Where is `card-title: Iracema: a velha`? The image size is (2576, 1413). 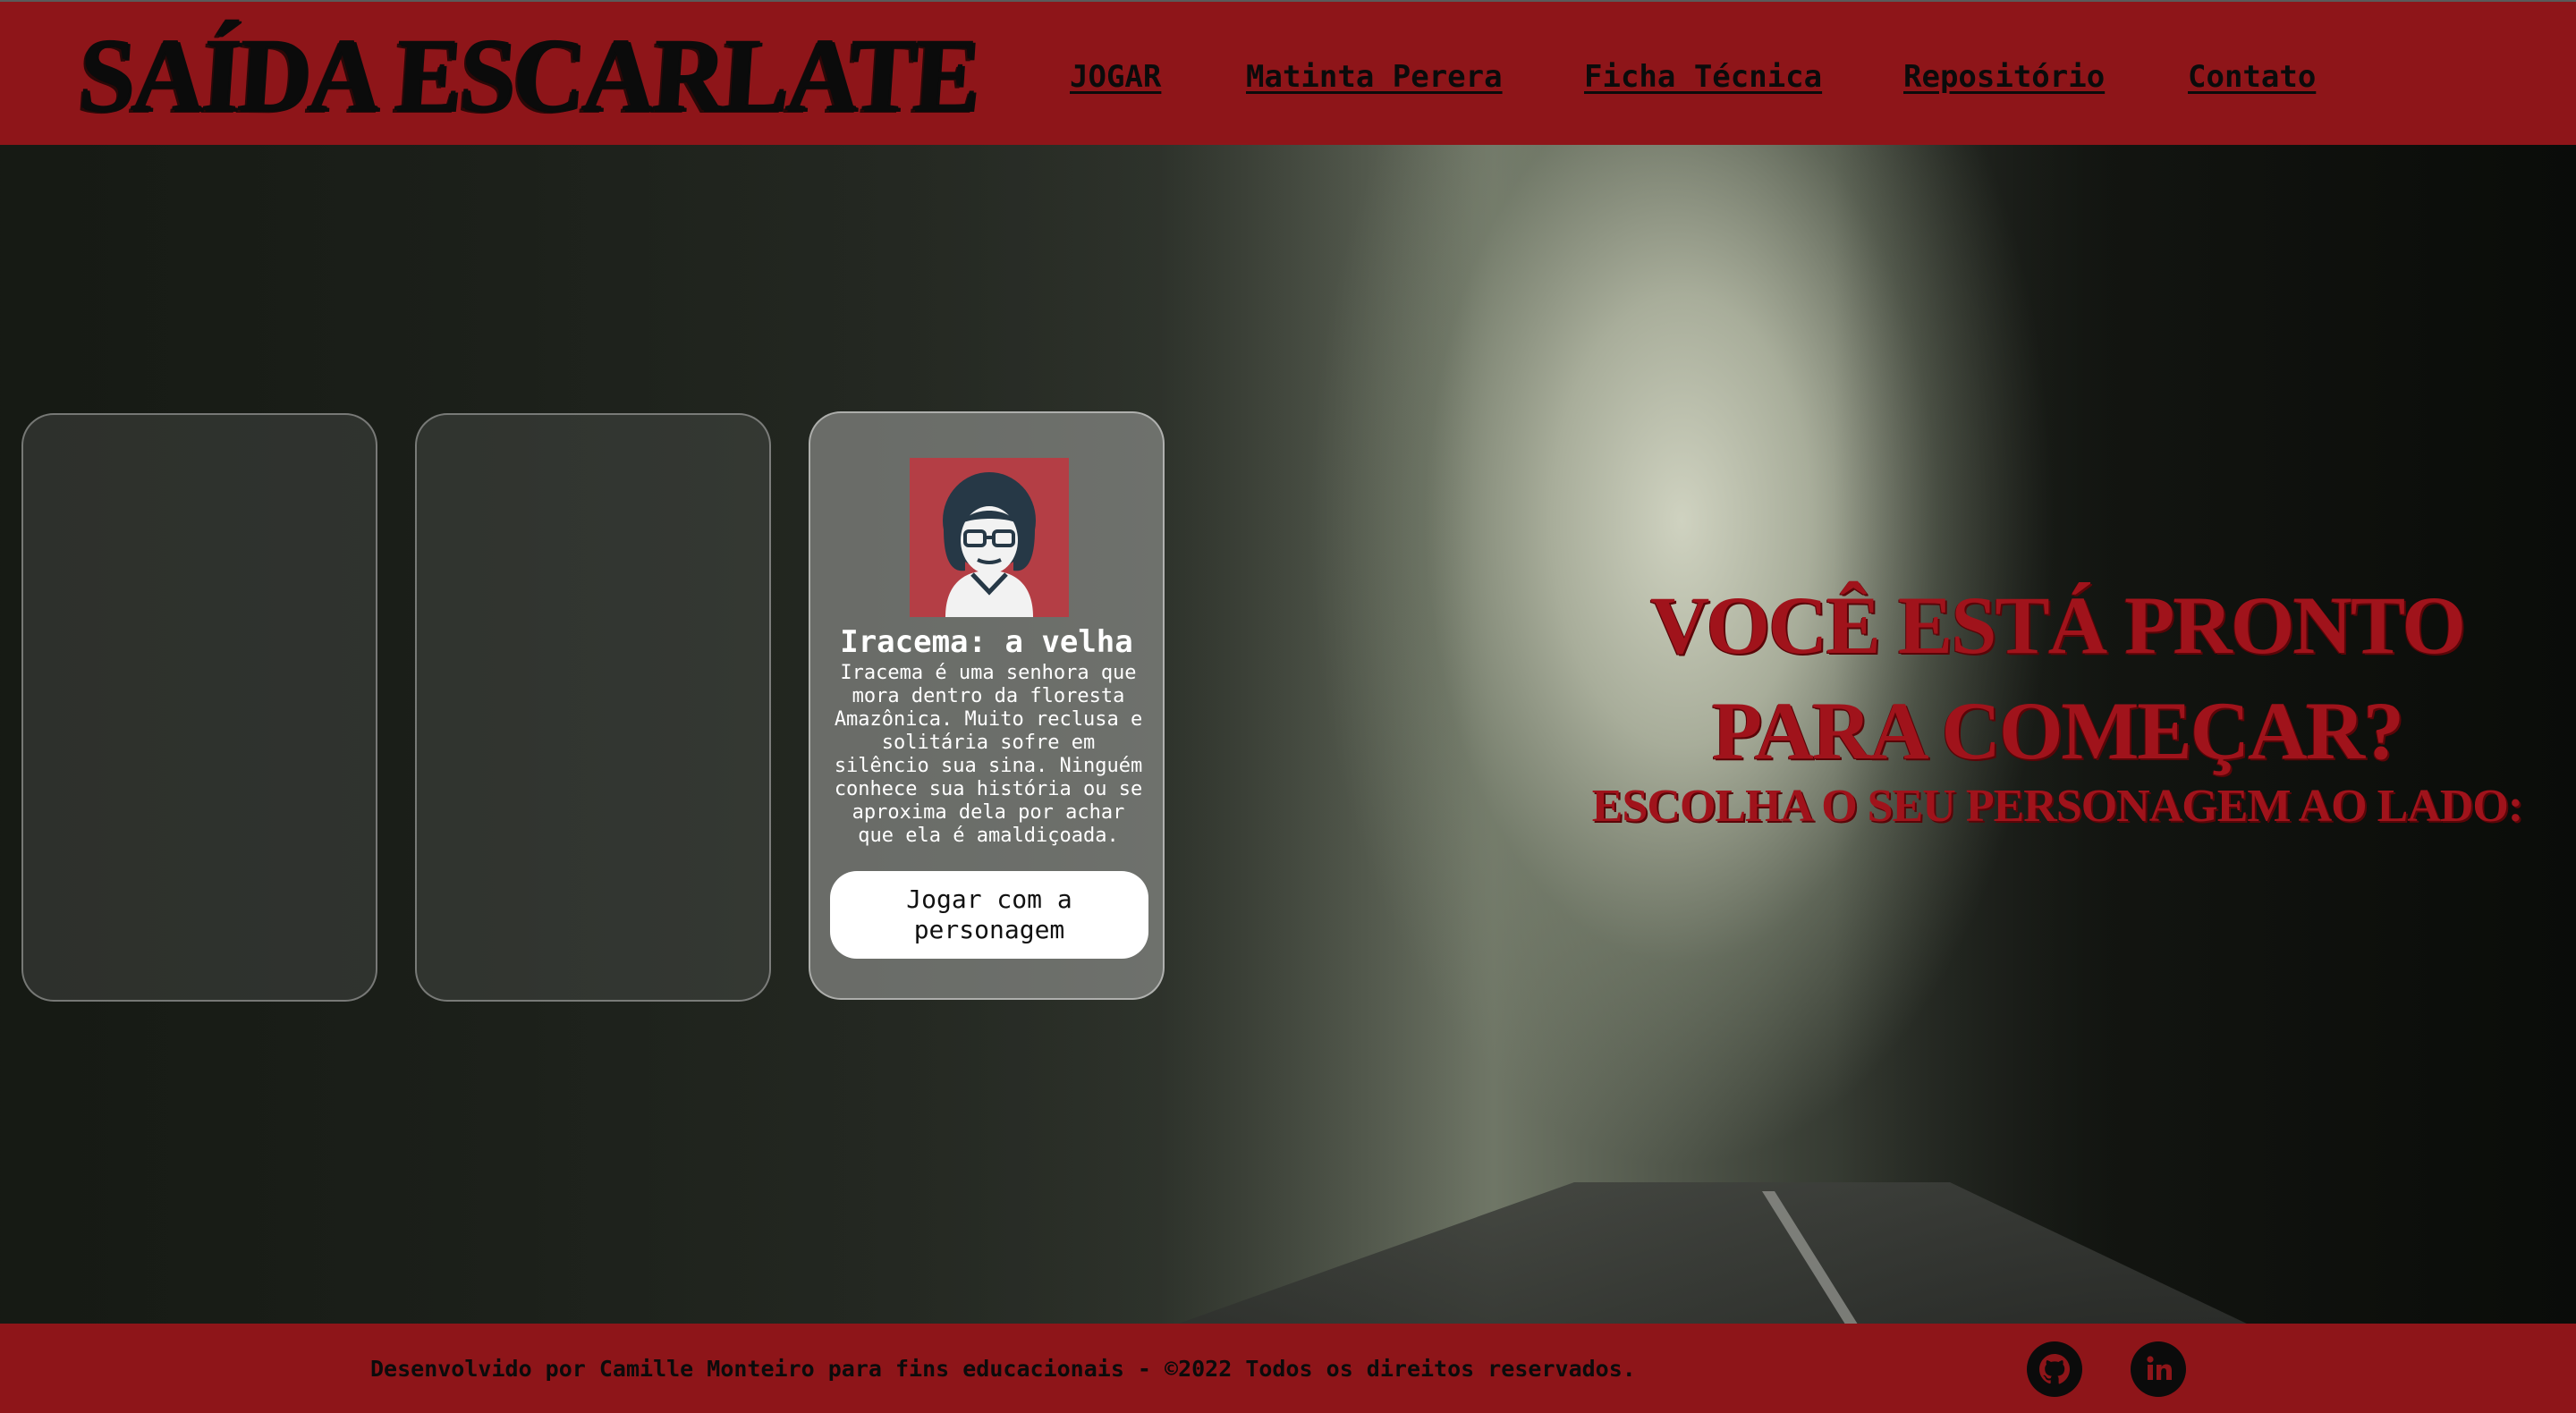 card-title: Iracema: a velha is located at coordinates (986, 642).